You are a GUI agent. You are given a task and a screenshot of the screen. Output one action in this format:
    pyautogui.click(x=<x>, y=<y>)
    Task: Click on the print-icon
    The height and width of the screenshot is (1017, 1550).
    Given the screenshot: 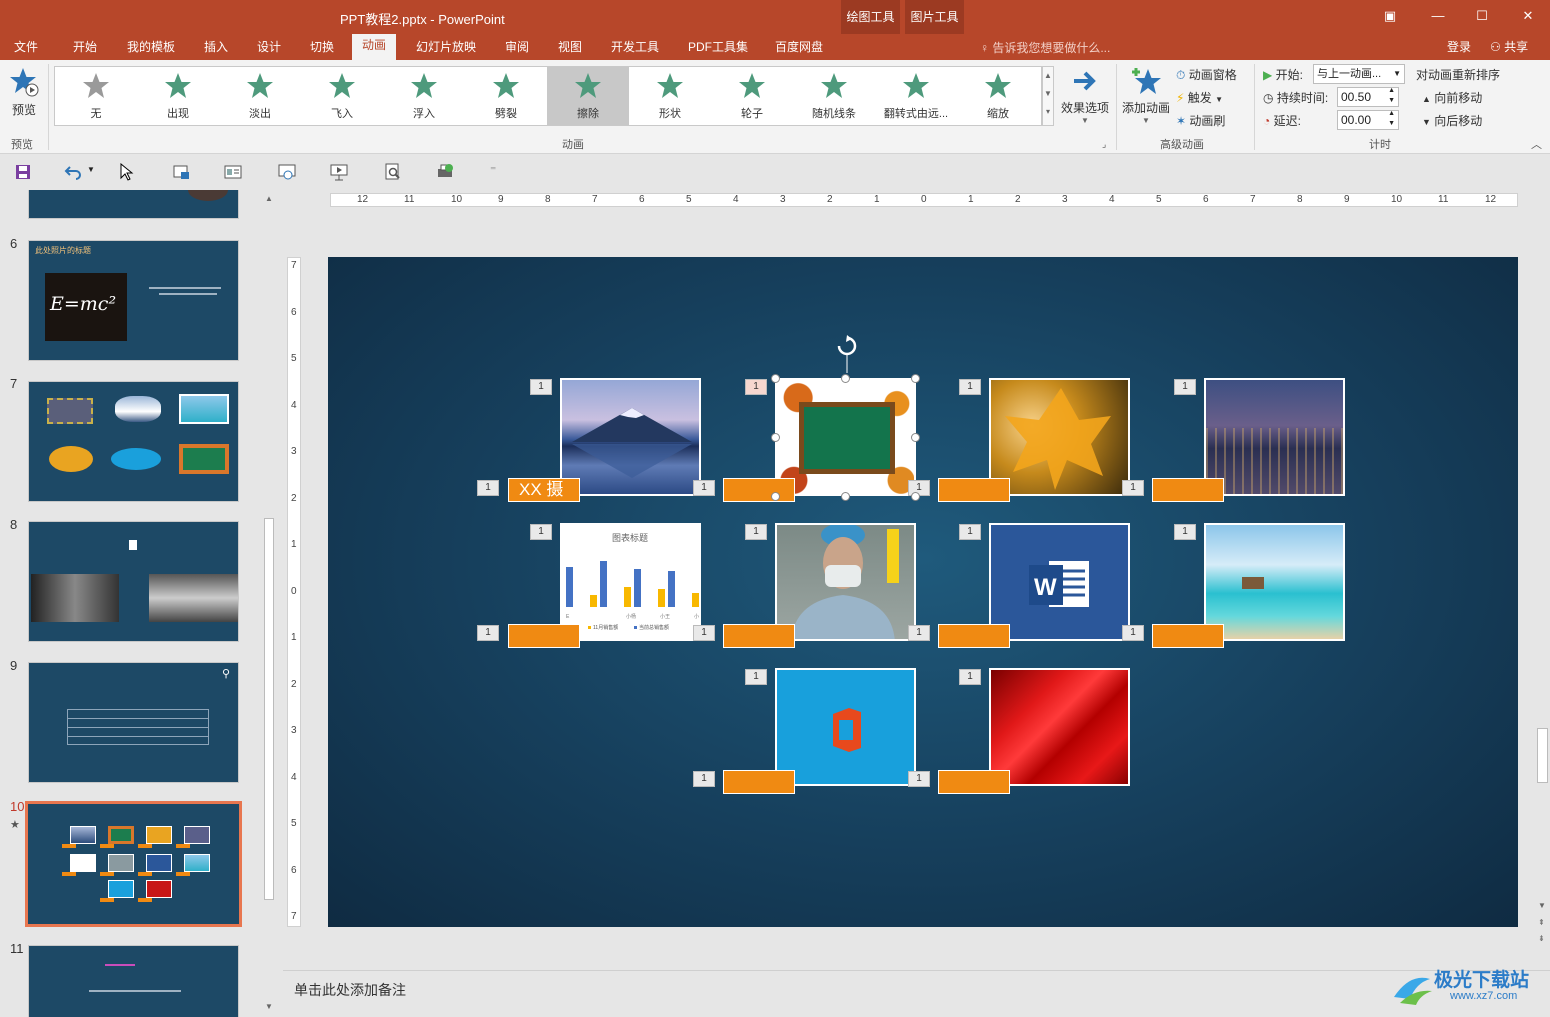 What is the action you would take?
    pyautogui.click(x=445, y=172)
    